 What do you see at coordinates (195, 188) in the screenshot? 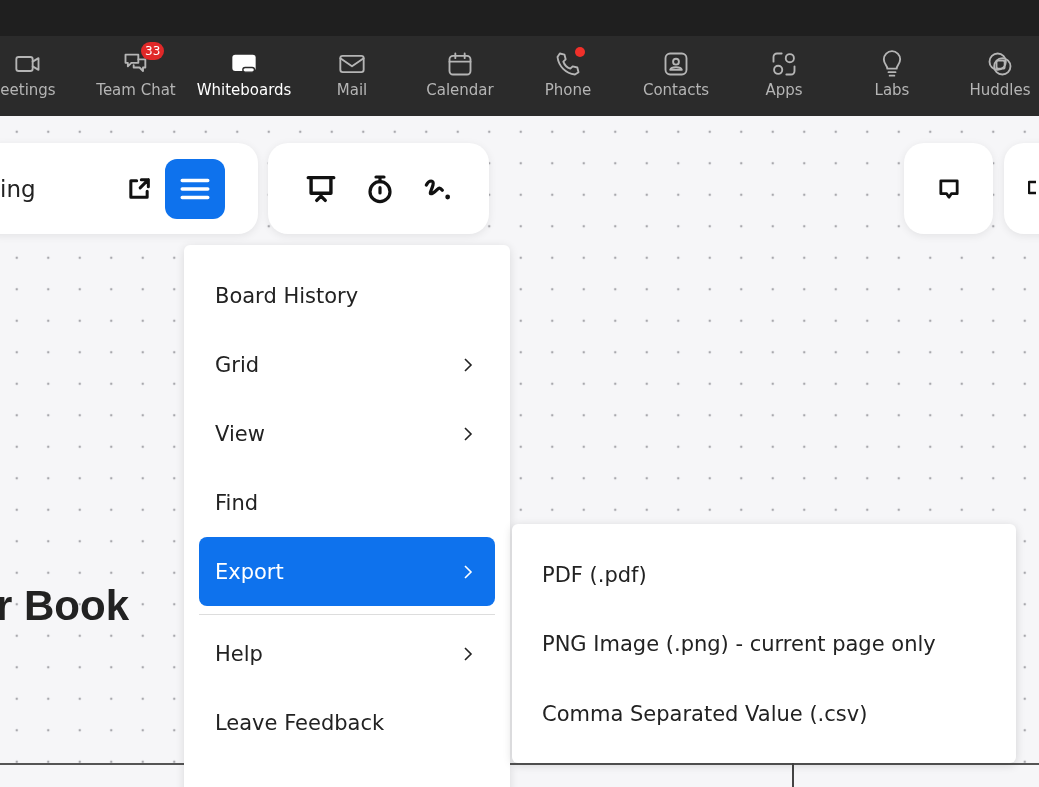
I see `menu-button` at bounding box center [195, 188].